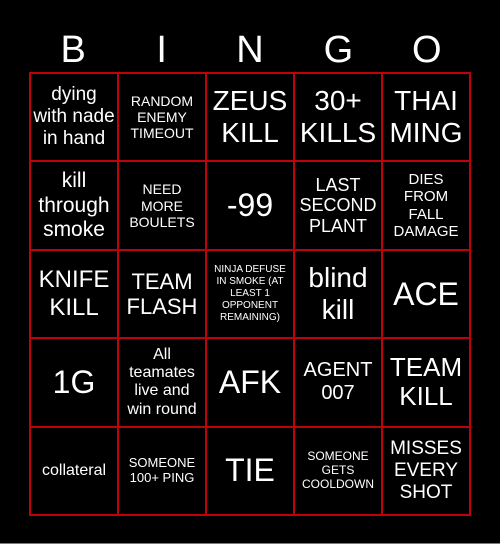  Describe the element at coordinates (338, 470) in the screenshot. I see `bingo-cell: SOMEONE GETS COOLDOWN` at that location.